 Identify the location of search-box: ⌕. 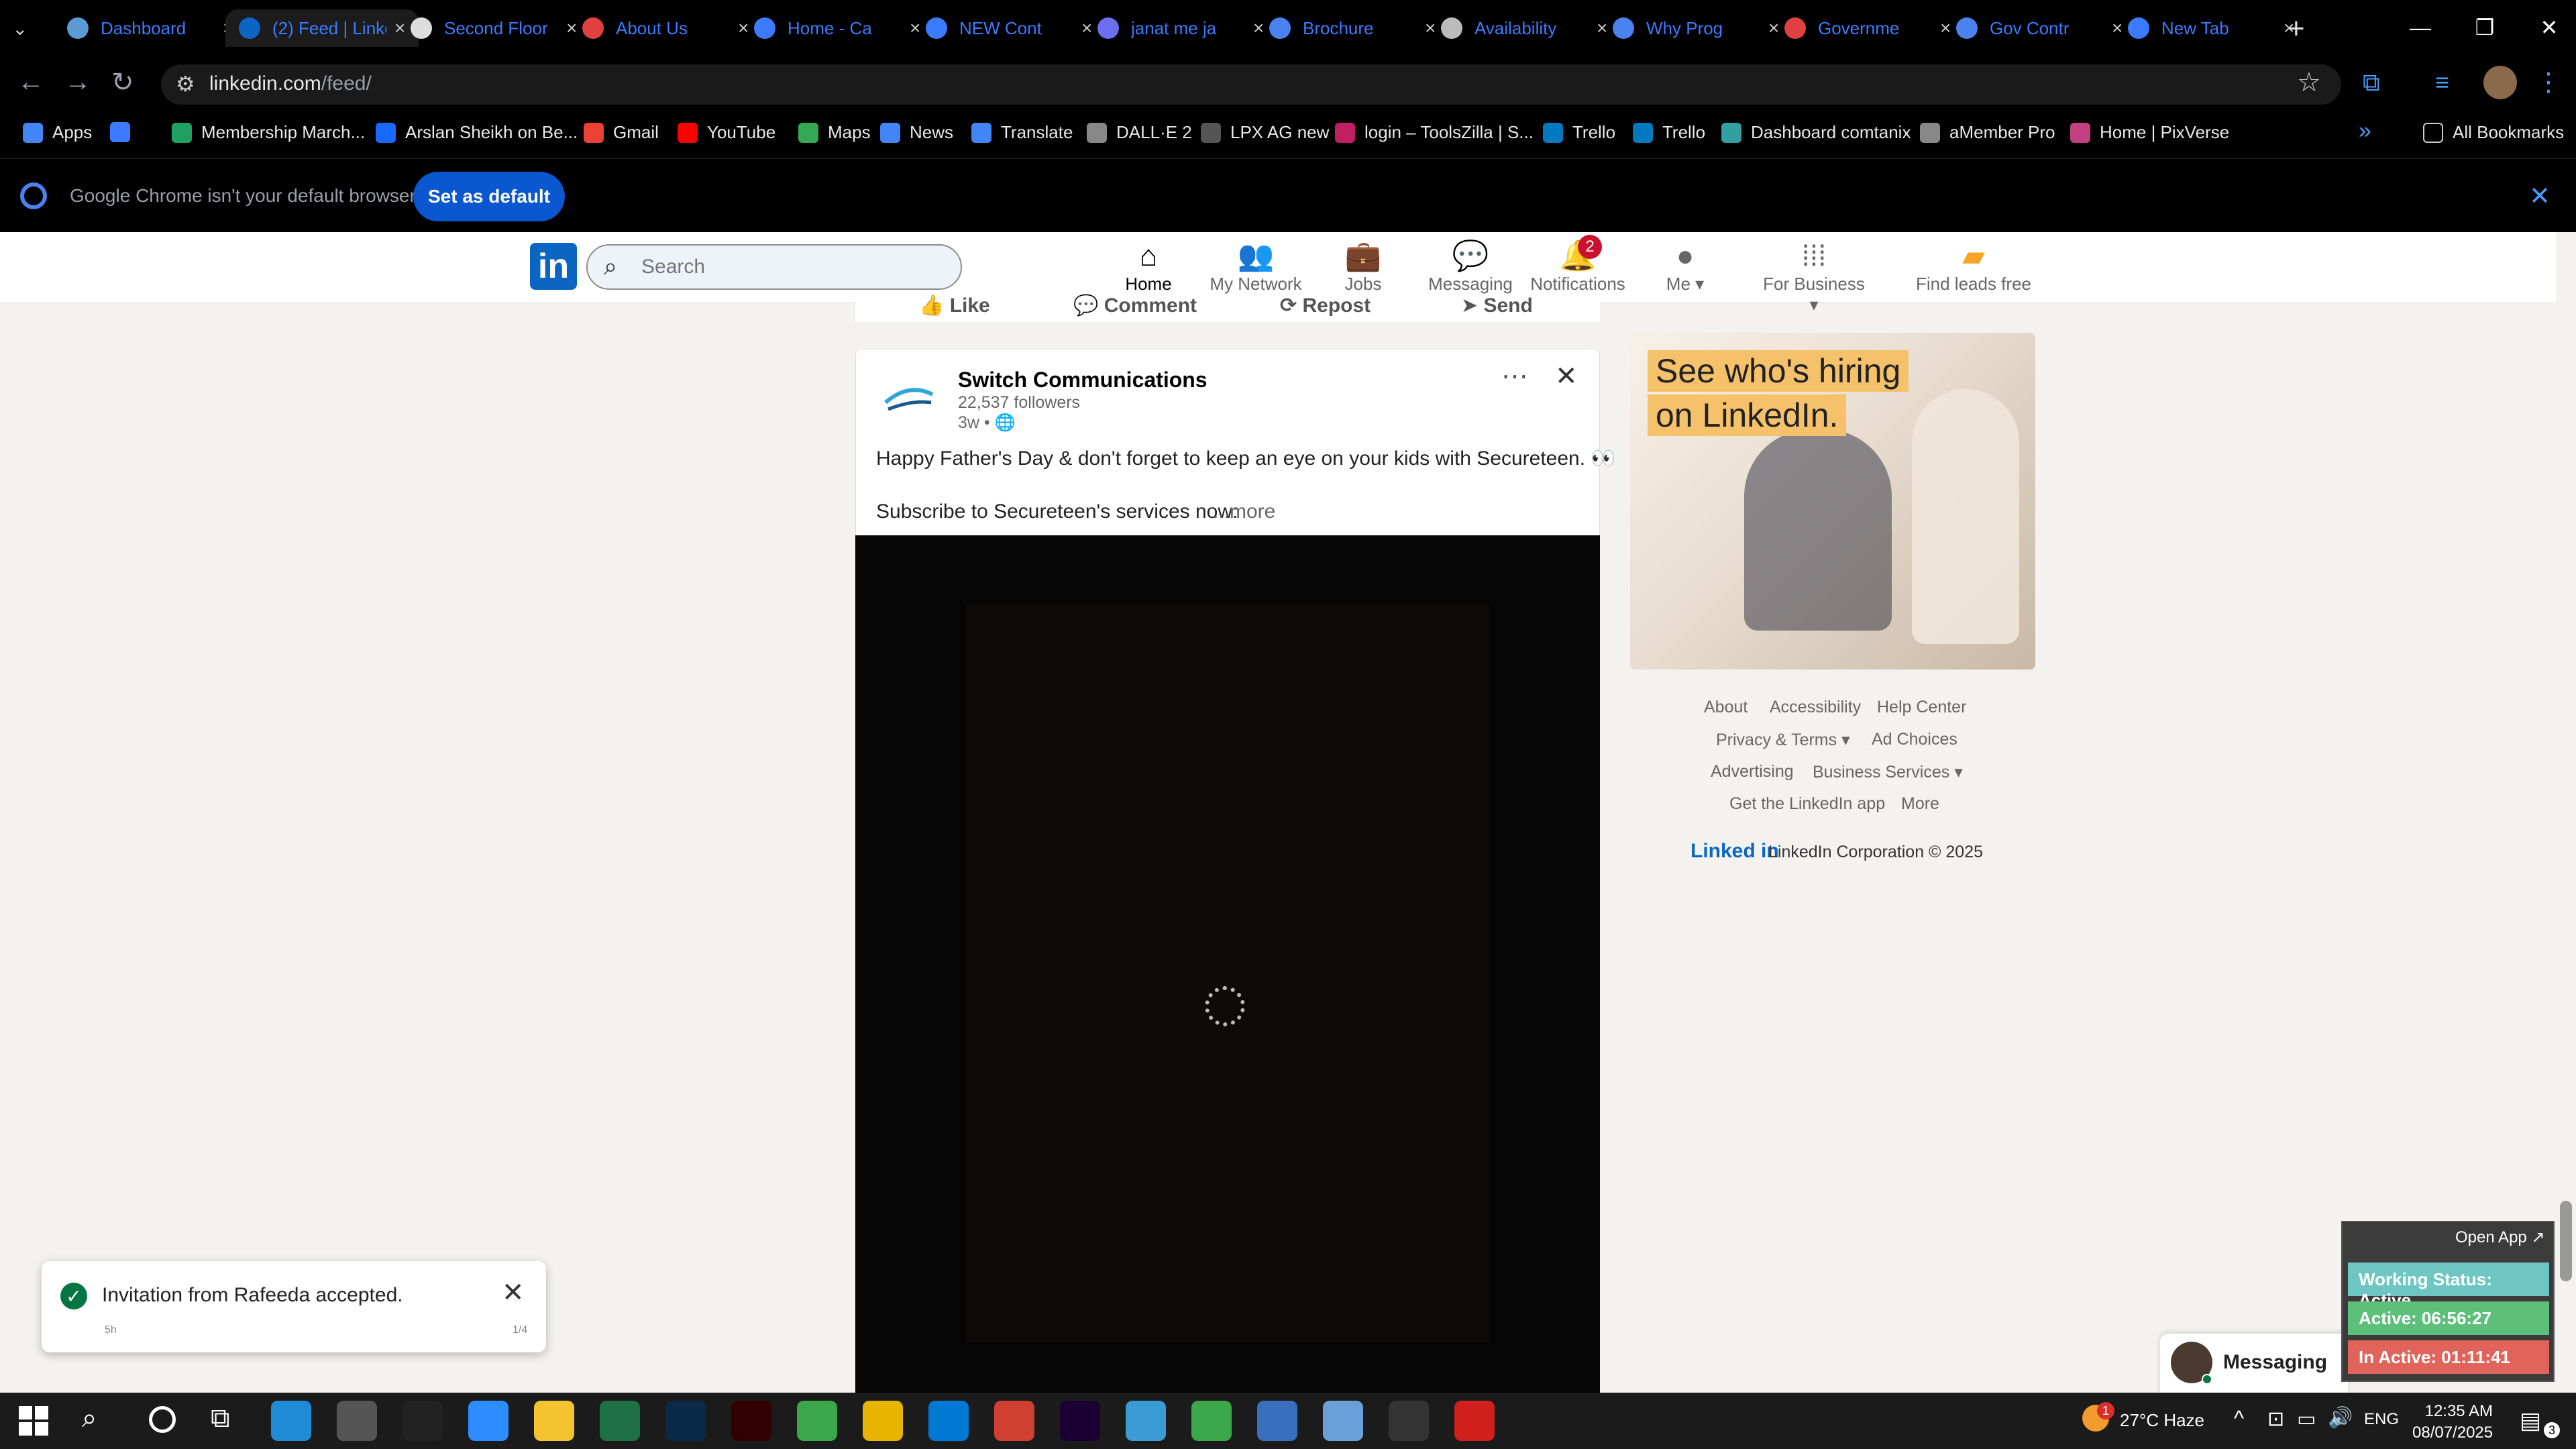
(774, 267).